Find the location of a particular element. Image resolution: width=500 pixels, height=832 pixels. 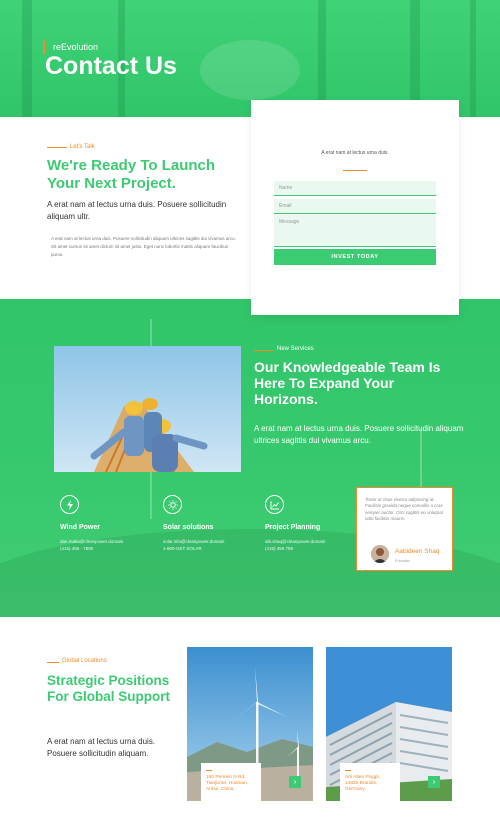

feature-phone: (415) 456 789 is located at coordinates (310, 548).